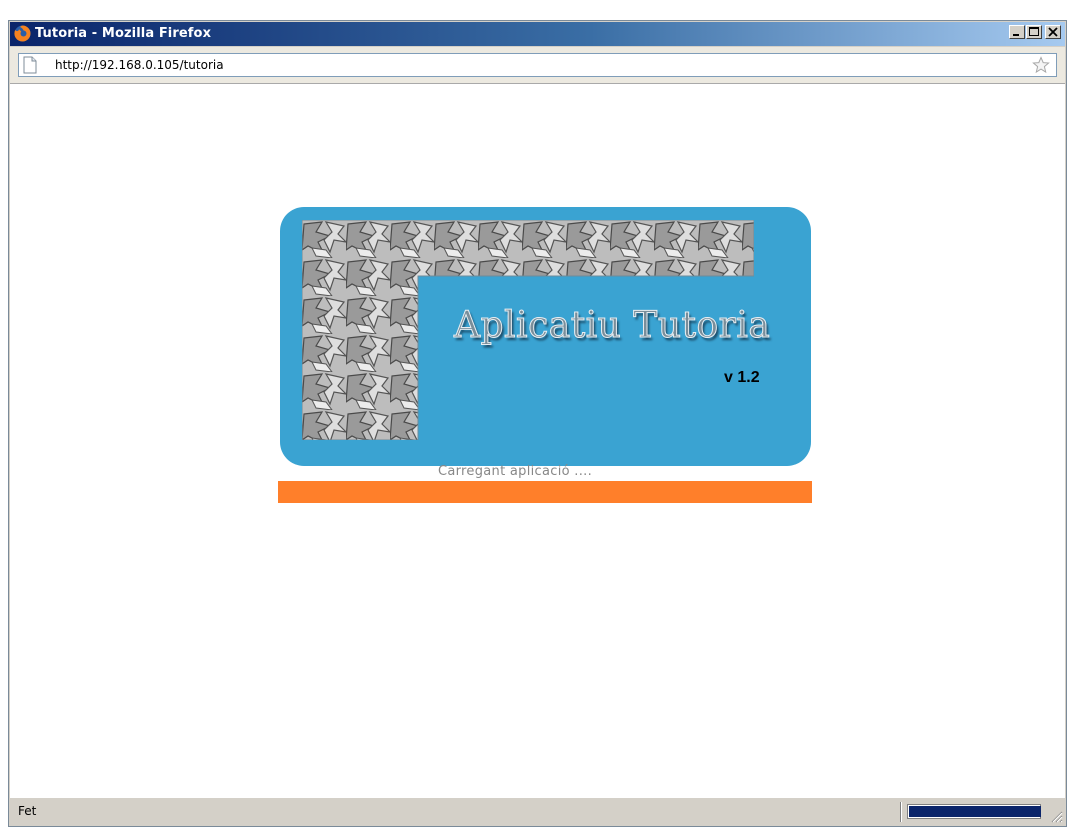  Describe the element at coordinates (537, 34) in the screenshot. I see `title-bar: Tutoria - Mozilla Firefox` at that location.